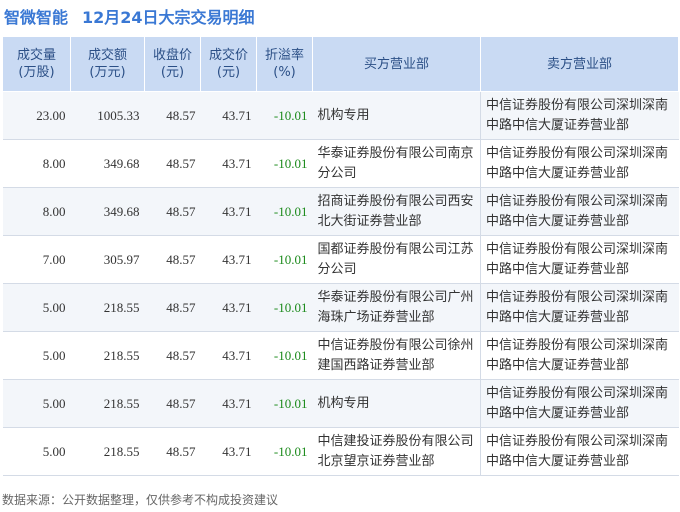 This screenshot has width=680, height=512. What do you see at coordinates (107, 64) in the screenshot?
I see `column-header-amount: 成交额 (万元)` at bounding box center [107, 64].